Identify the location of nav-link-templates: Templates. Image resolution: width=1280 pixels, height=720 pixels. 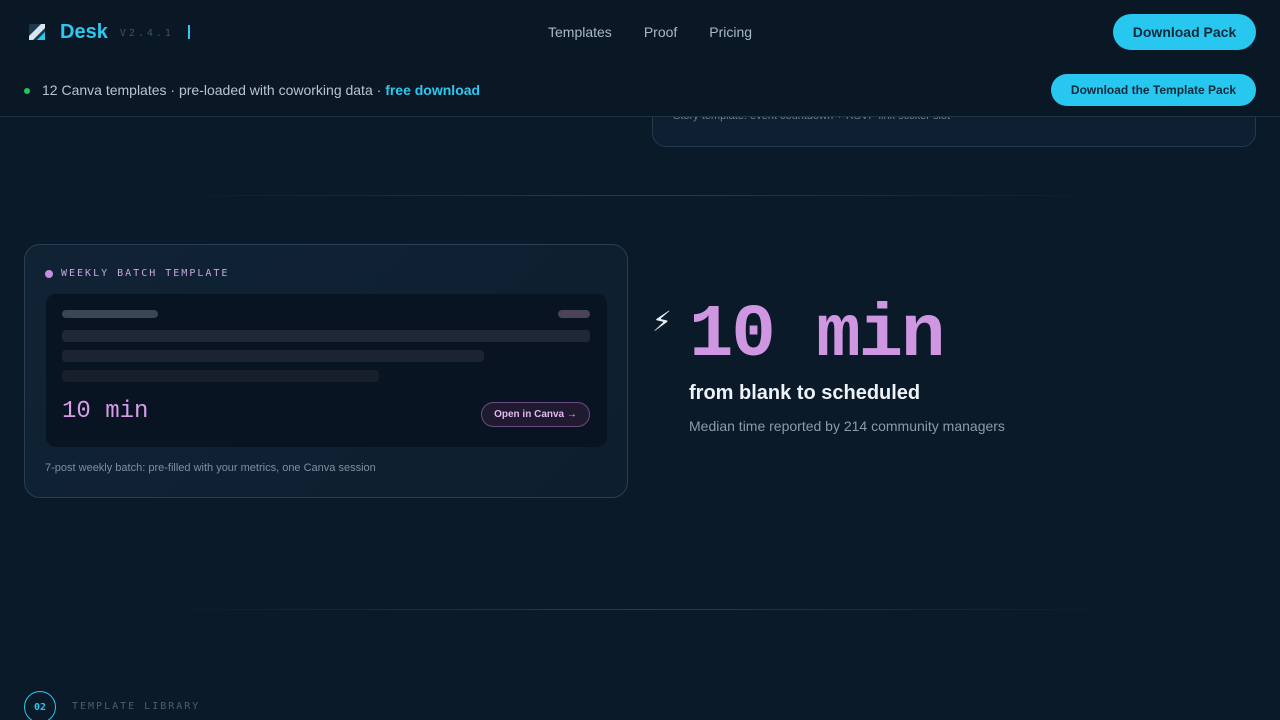
(580, 32).